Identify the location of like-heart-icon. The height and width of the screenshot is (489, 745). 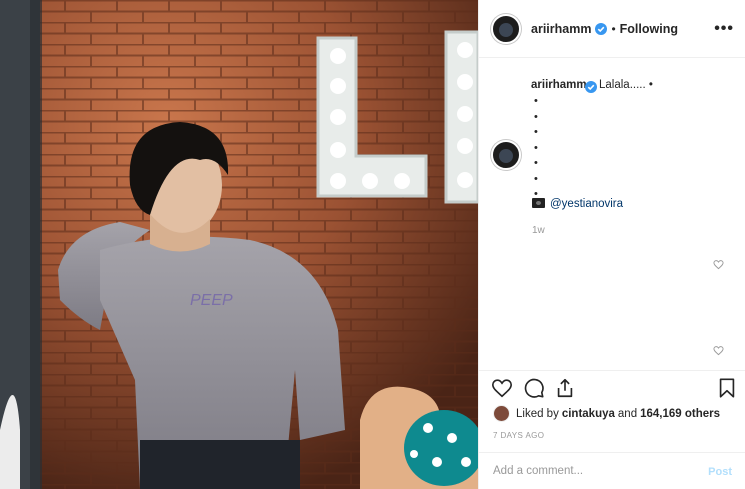
(502, 388).